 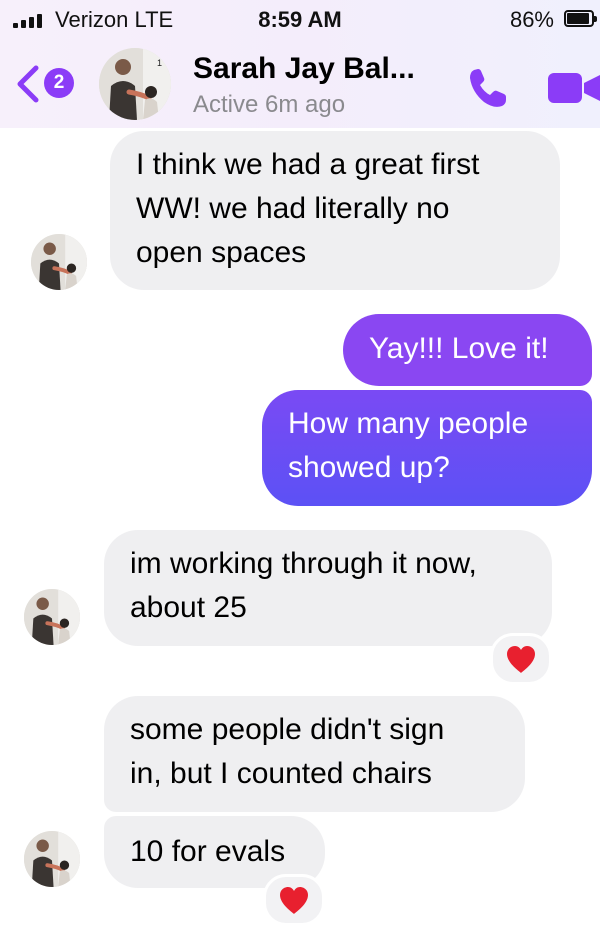 I want to click on message-line: about 25, so click(x=188, y=607).